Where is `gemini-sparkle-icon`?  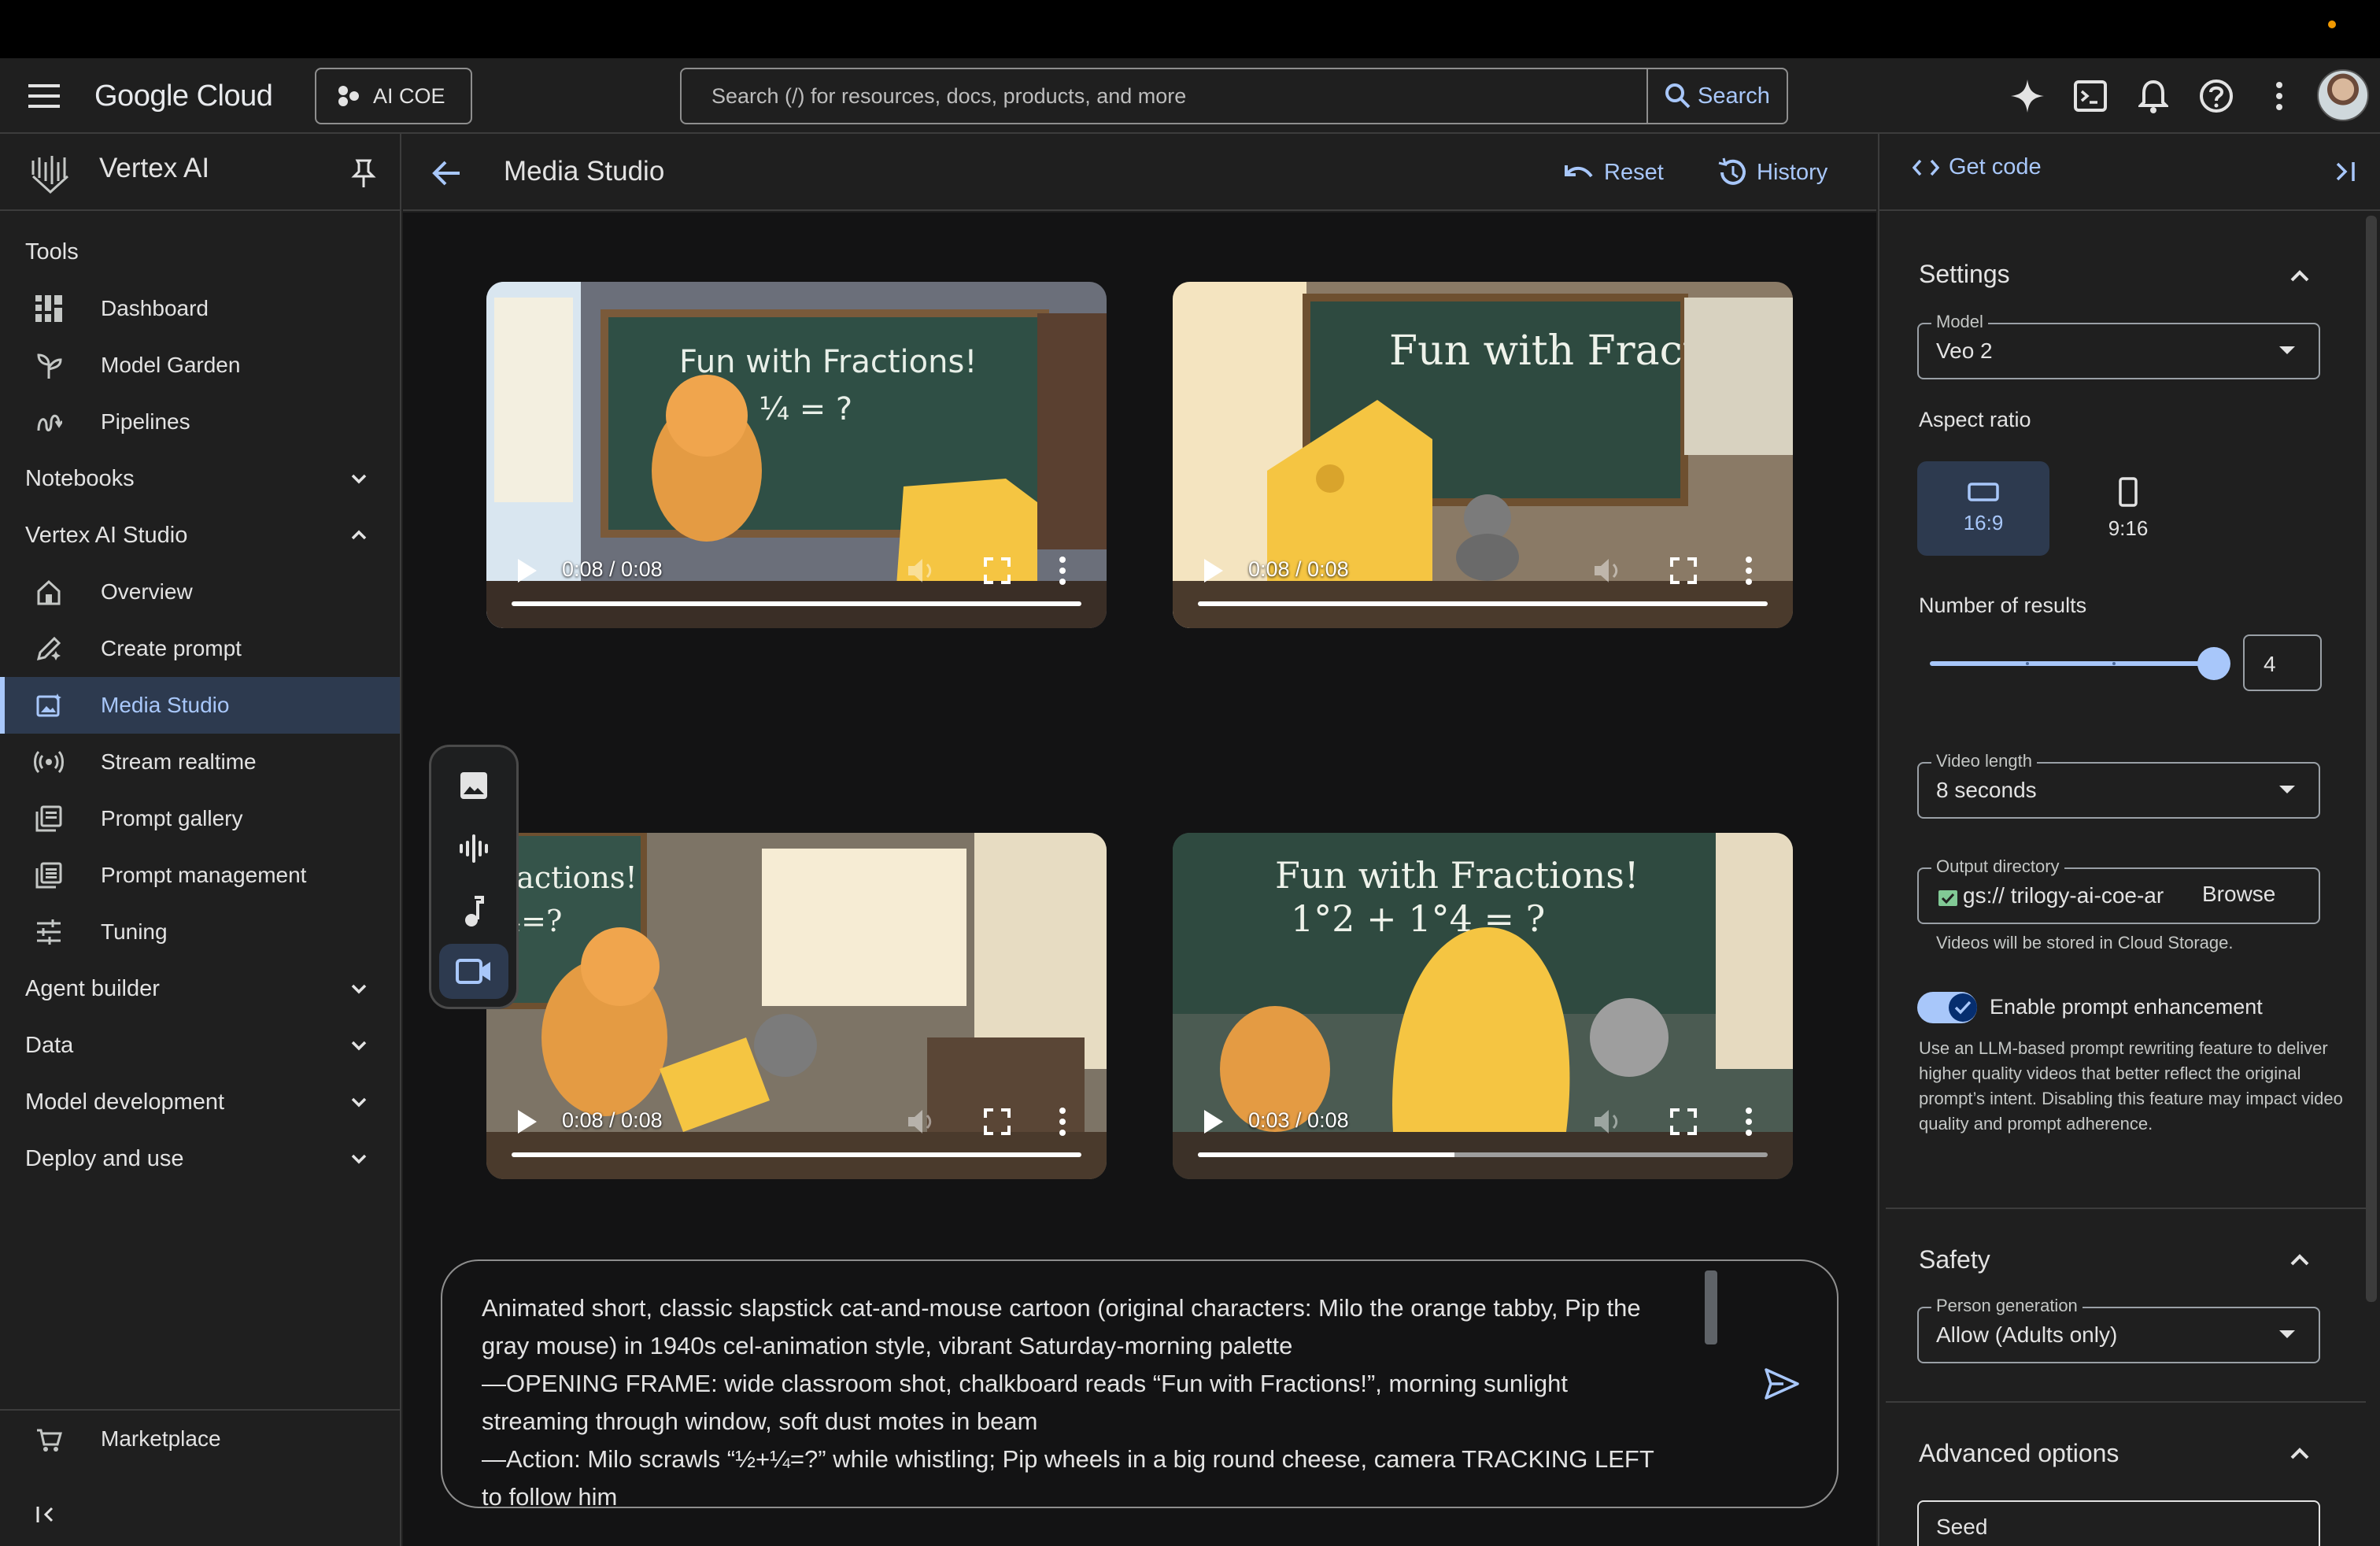
gemini-sparkle-icon is located at coordinates (2027, 96).